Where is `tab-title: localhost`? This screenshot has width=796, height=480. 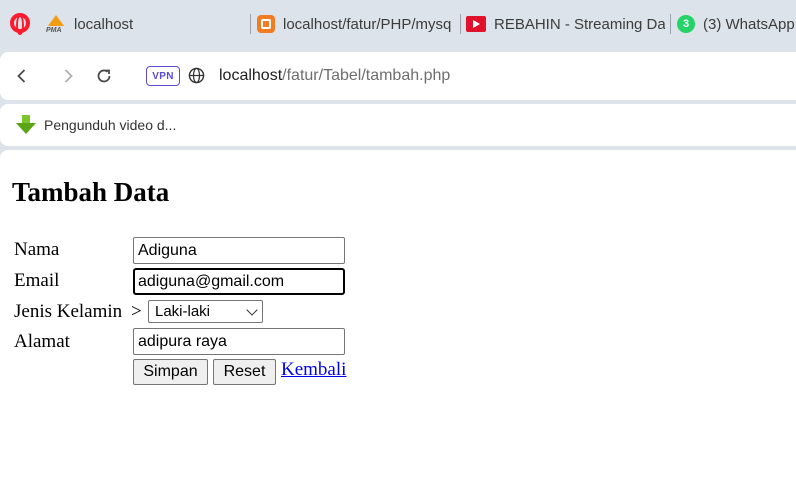
tab-title: localhost is located at coordinates (104, 24).